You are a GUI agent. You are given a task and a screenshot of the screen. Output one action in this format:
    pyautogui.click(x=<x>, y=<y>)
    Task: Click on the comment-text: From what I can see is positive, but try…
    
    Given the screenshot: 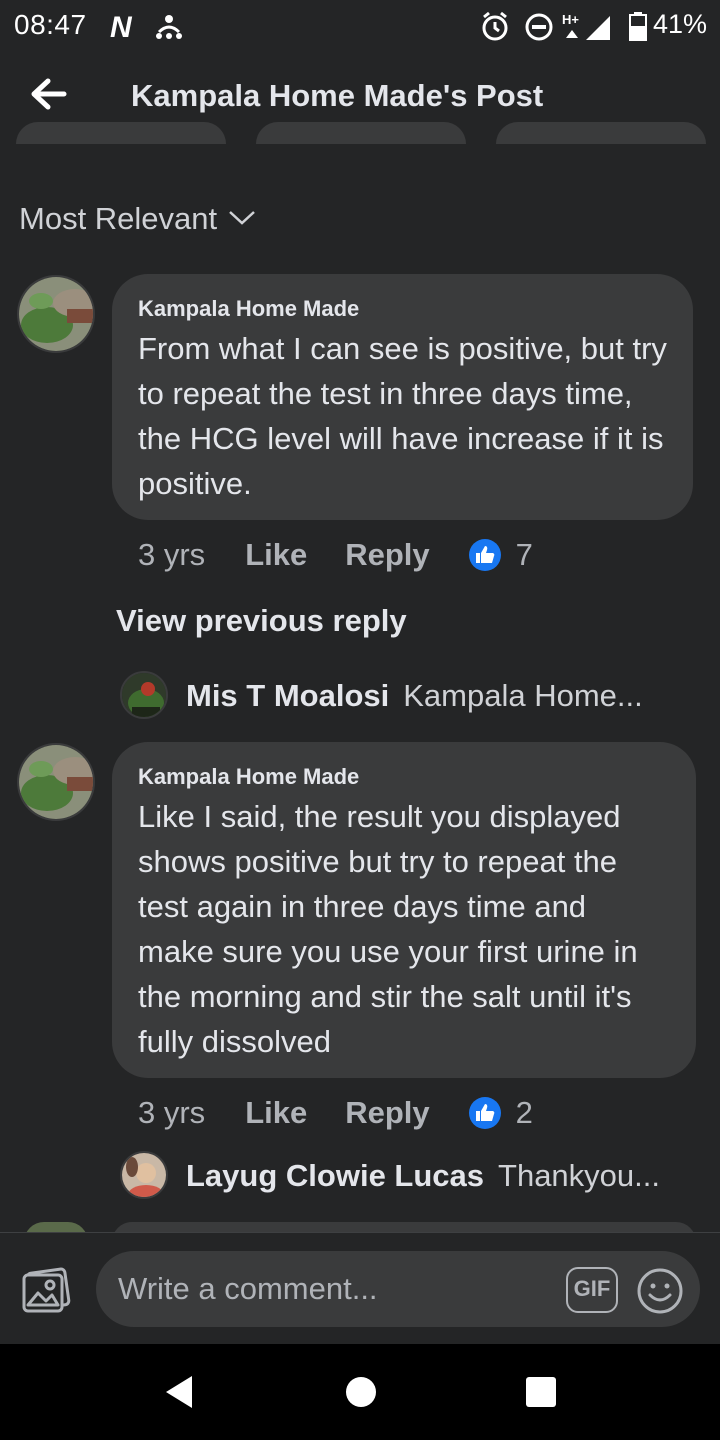 What is the action you would take?
    pyautogui.click(x=402, y=416)
    